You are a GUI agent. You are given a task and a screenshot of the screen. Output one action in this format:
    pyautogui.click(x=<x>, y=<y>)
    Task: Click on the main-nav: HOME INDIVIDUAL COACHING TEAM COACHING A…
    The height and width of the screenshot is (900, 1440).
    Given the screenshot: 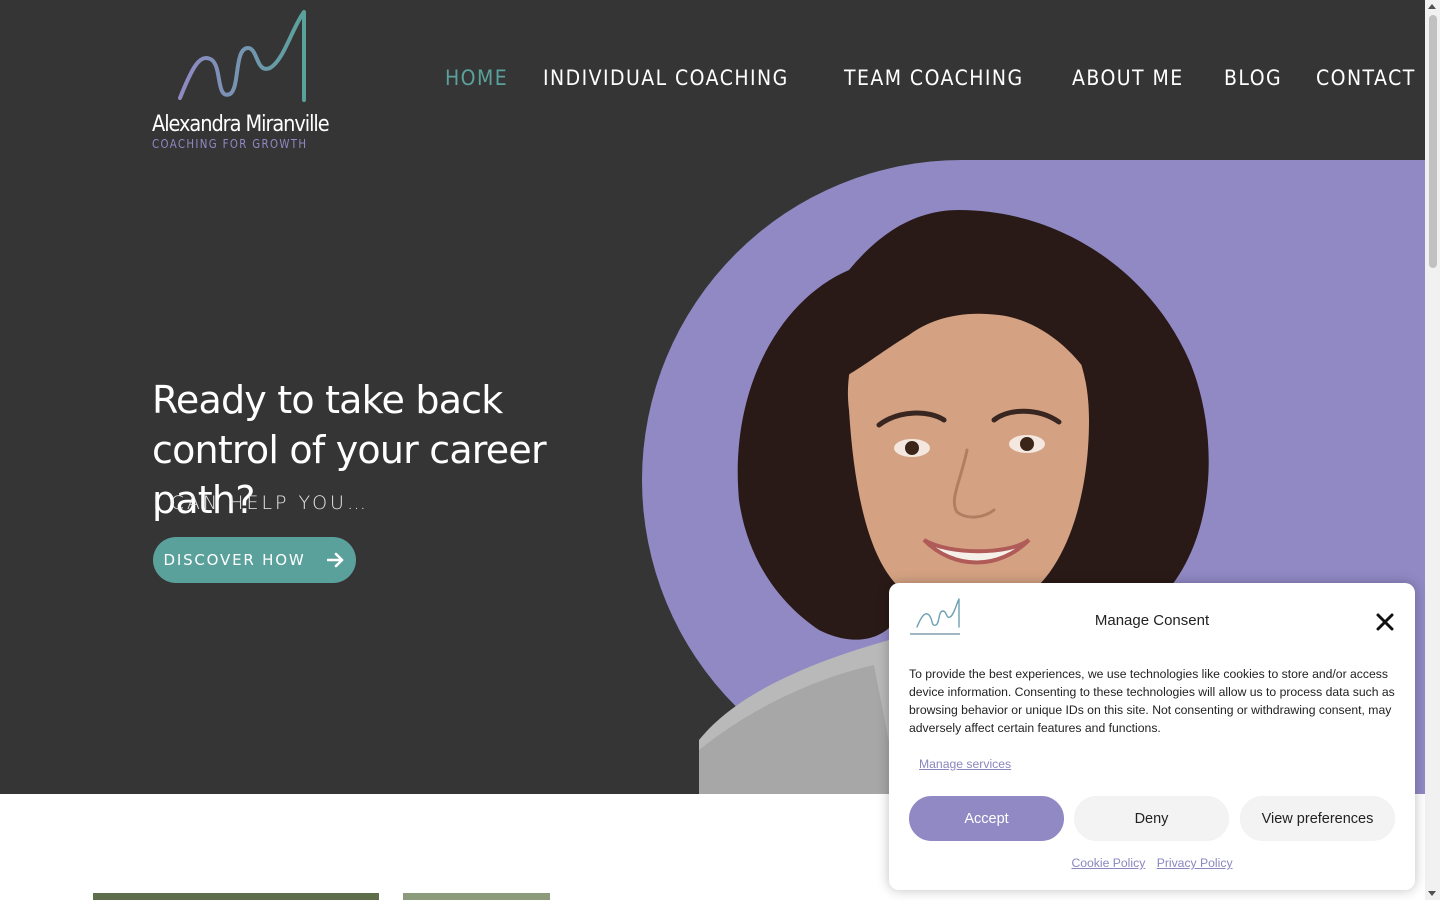 What is the action you would take?
    pyautogui.click(x=930, y=78)
    